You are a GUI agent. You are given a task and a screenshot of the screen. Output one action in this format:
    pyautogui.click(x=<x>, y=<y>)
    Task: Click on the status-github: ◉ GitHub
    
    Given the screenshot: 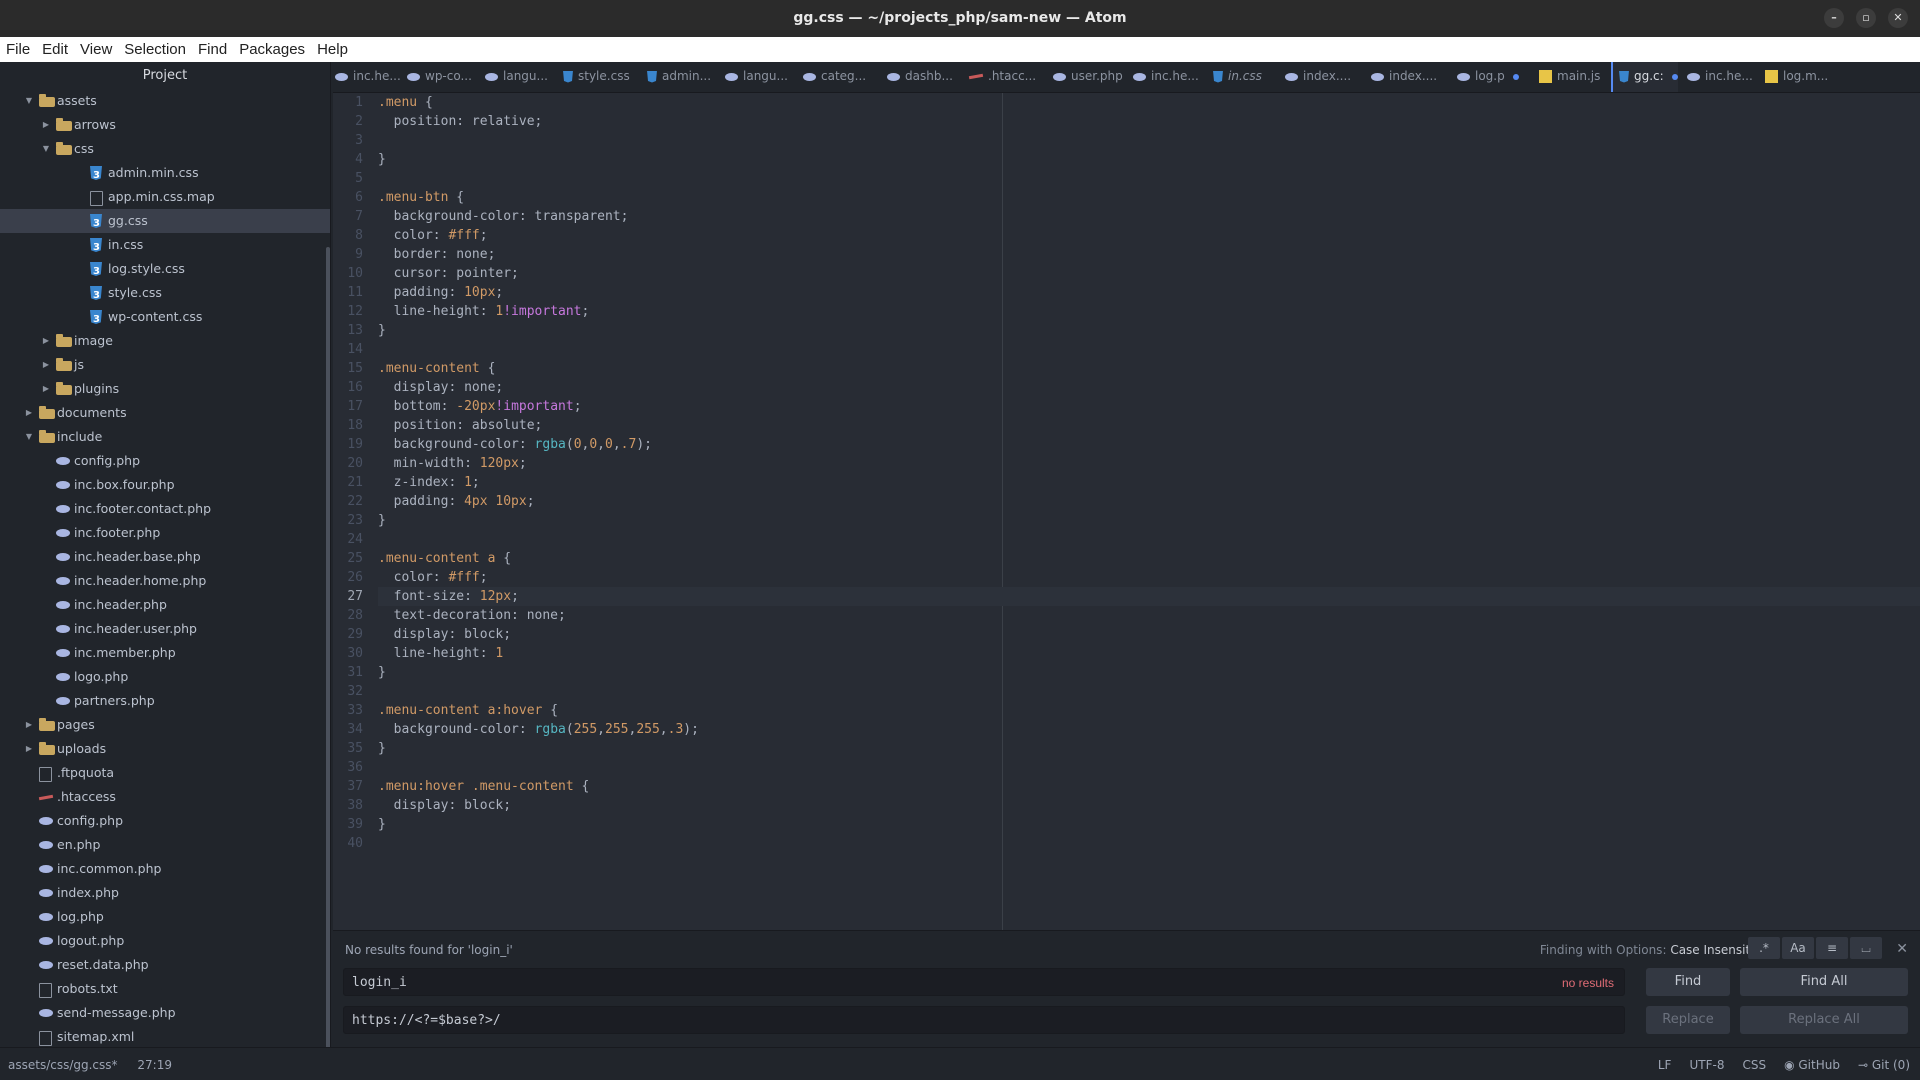 What is the action you would take?
    pyautogui.click(x=1812, y=1065)
    